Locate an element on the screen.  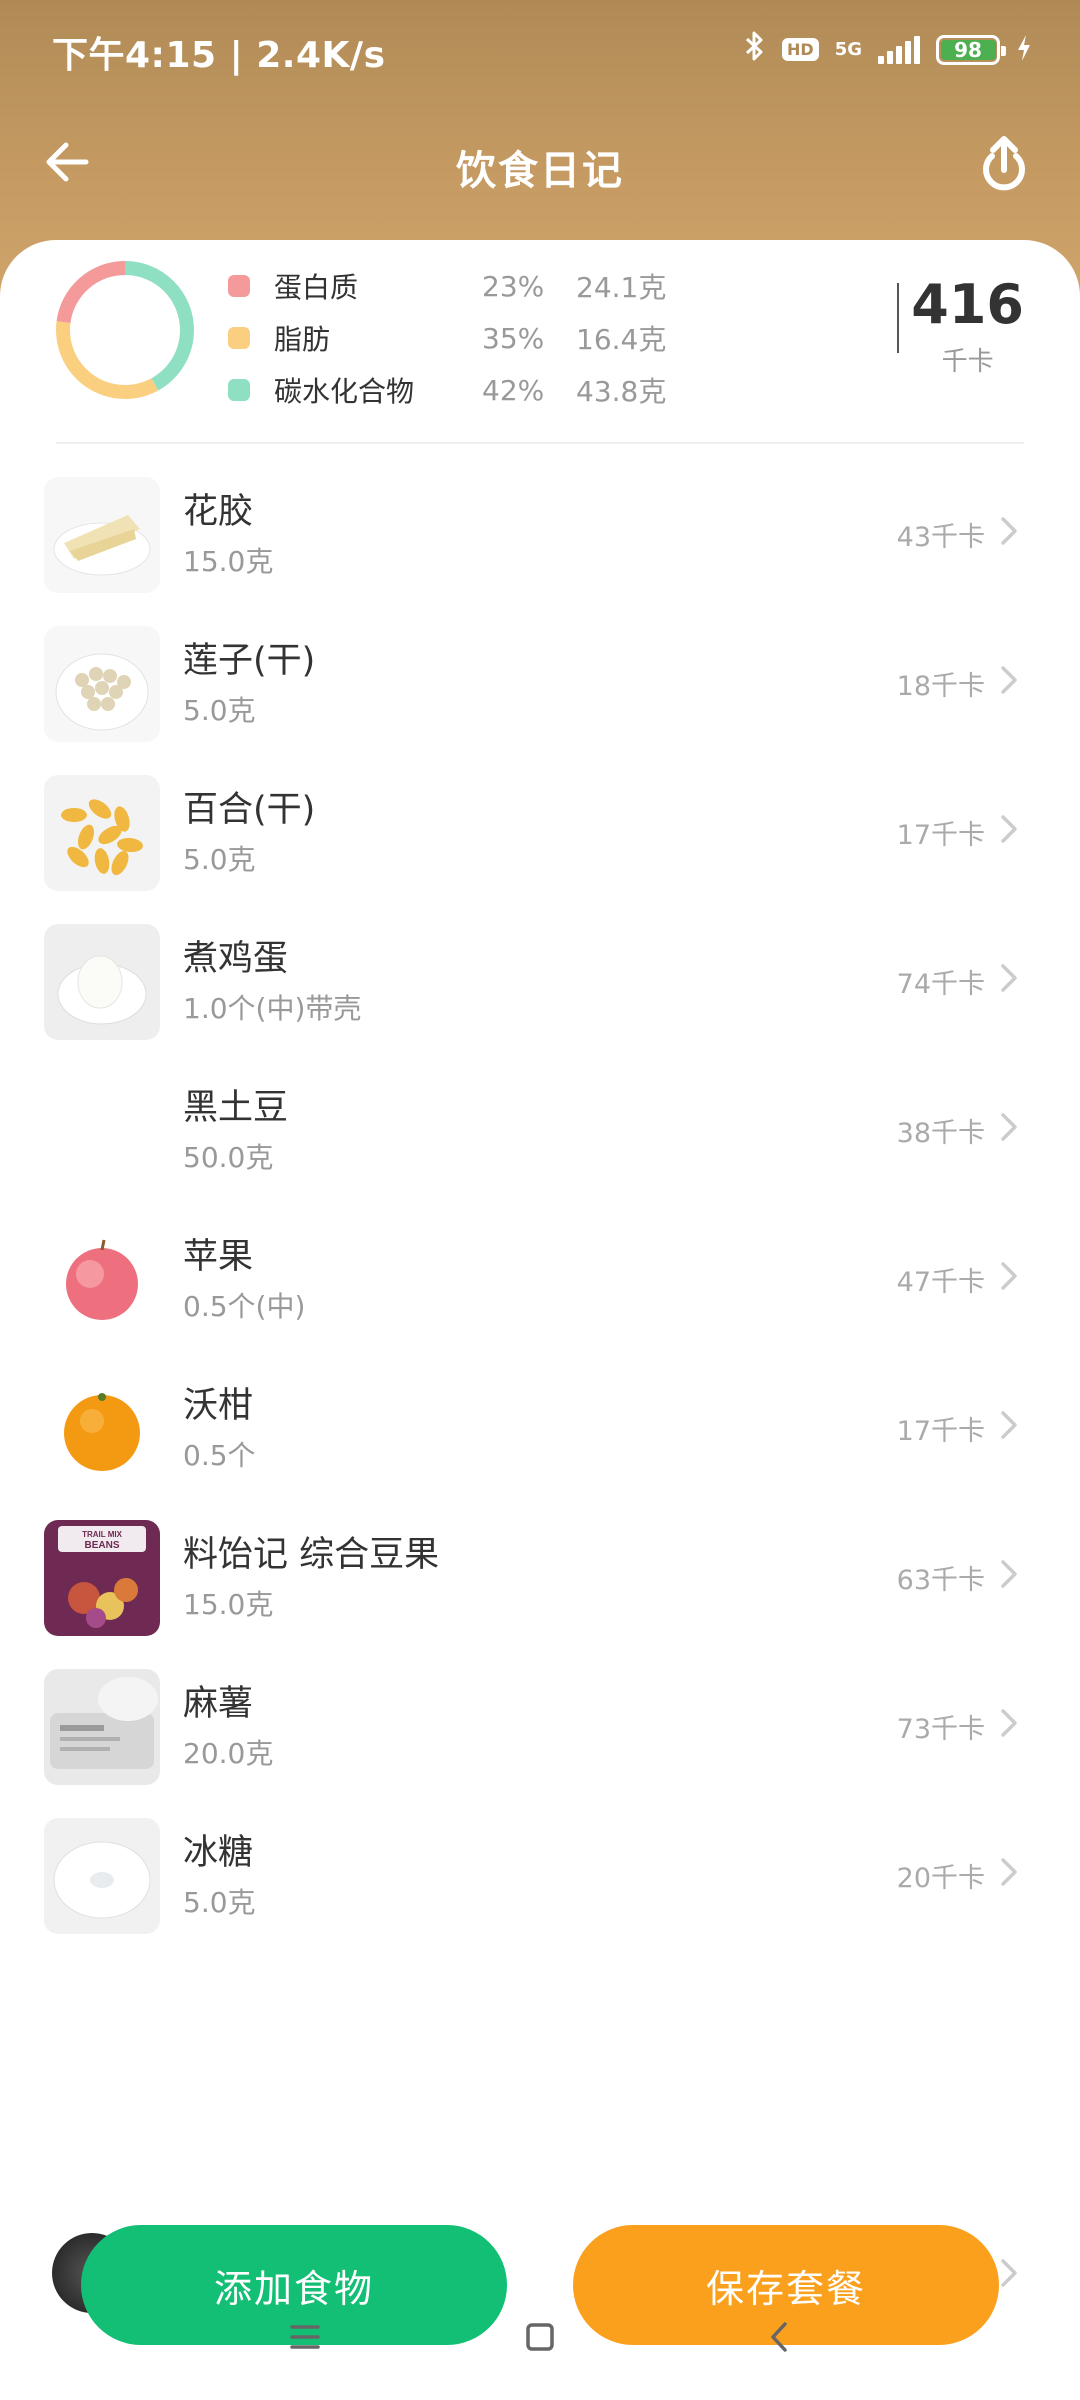
carbs-dot is located at coordinates (239, 390).